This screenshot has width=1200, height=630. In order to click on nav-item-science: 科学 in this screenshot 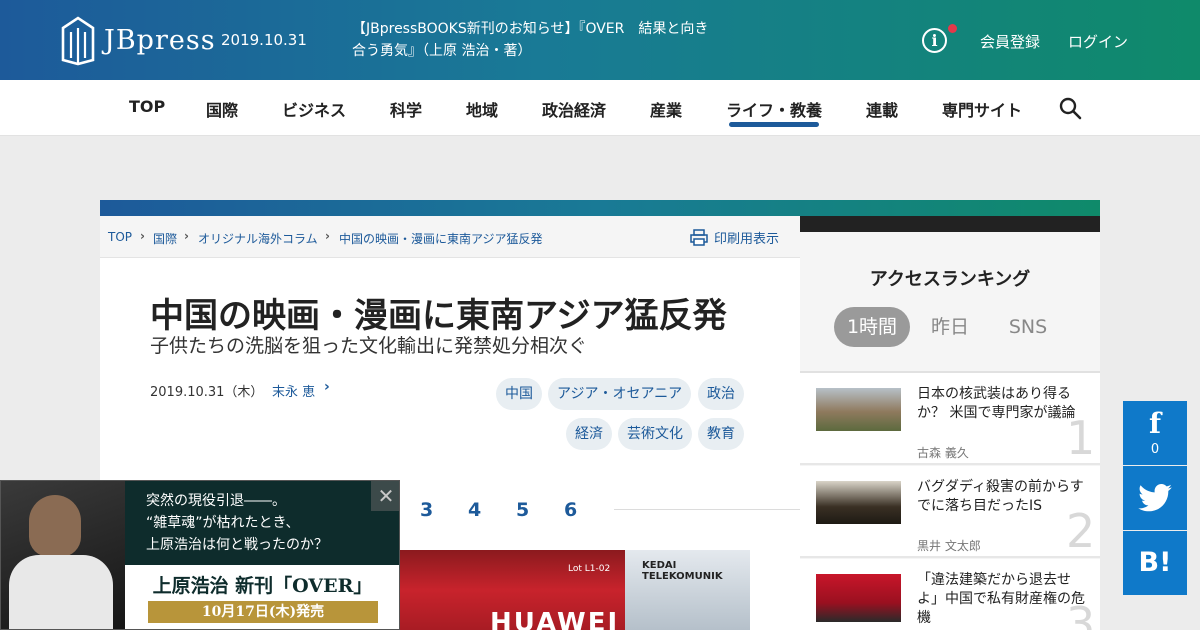, I will do `click(406, 109)`.